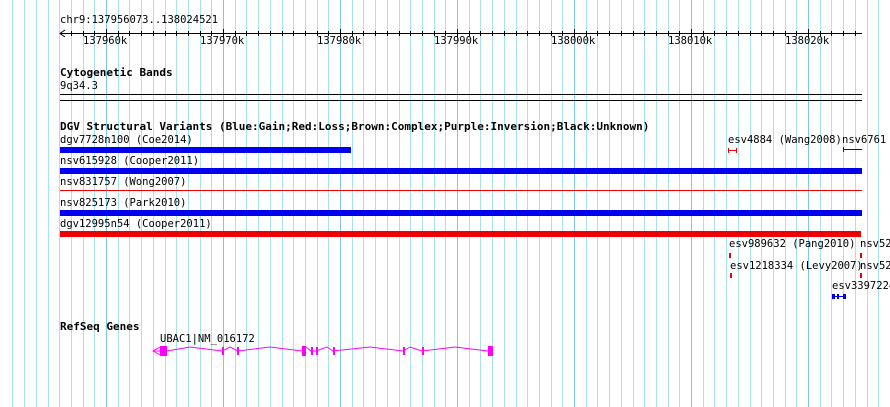 The height and width of the screenshot is (407, 890). Describe the element at coordinates (861, 286) in the screenshot. I see `feature-label: esv3397224` at that location.